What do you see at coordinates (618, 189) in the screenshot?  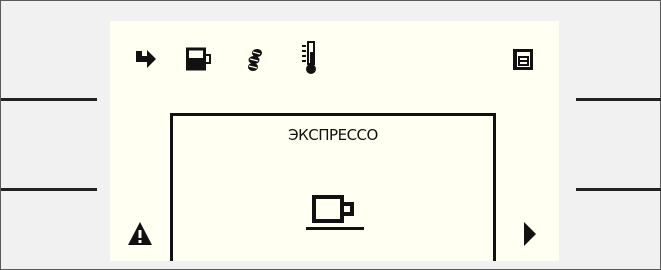 I see `right-bottom-button` at bounding box center [618, 189].